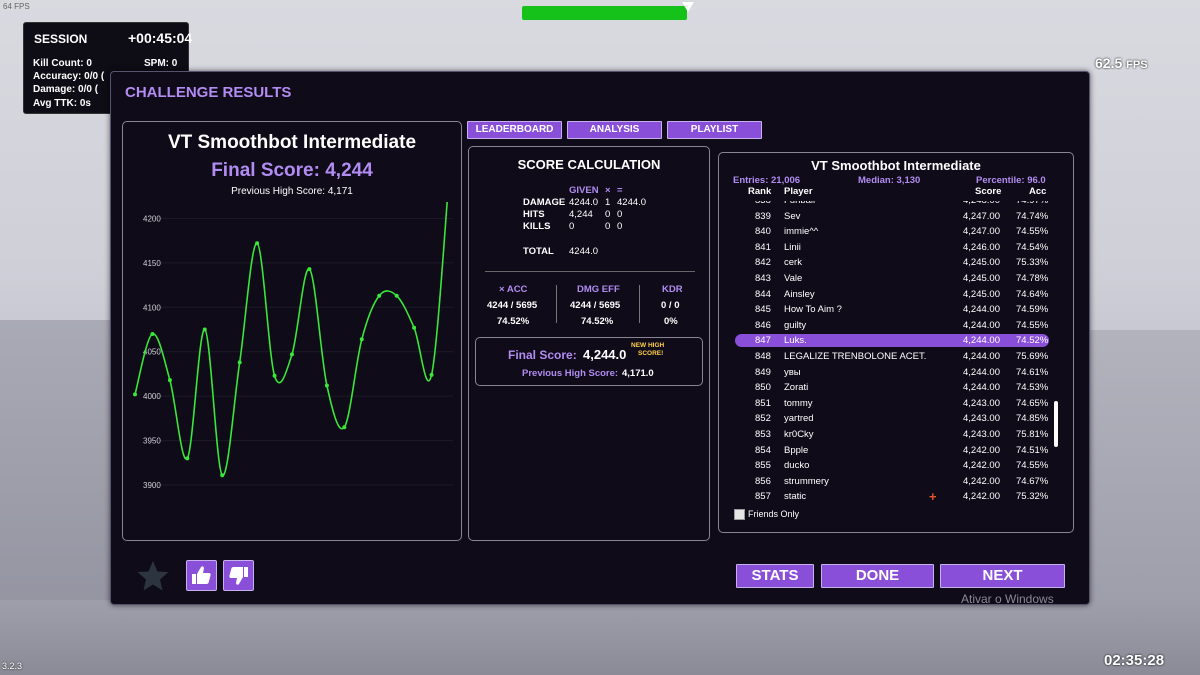 The width and height of the screenshot is (1200, 675). What do you see at coordinates (614, 130) in the screenshot?
I see `tab-analysis: ANALYSIS` at bounding box center [614, 130].